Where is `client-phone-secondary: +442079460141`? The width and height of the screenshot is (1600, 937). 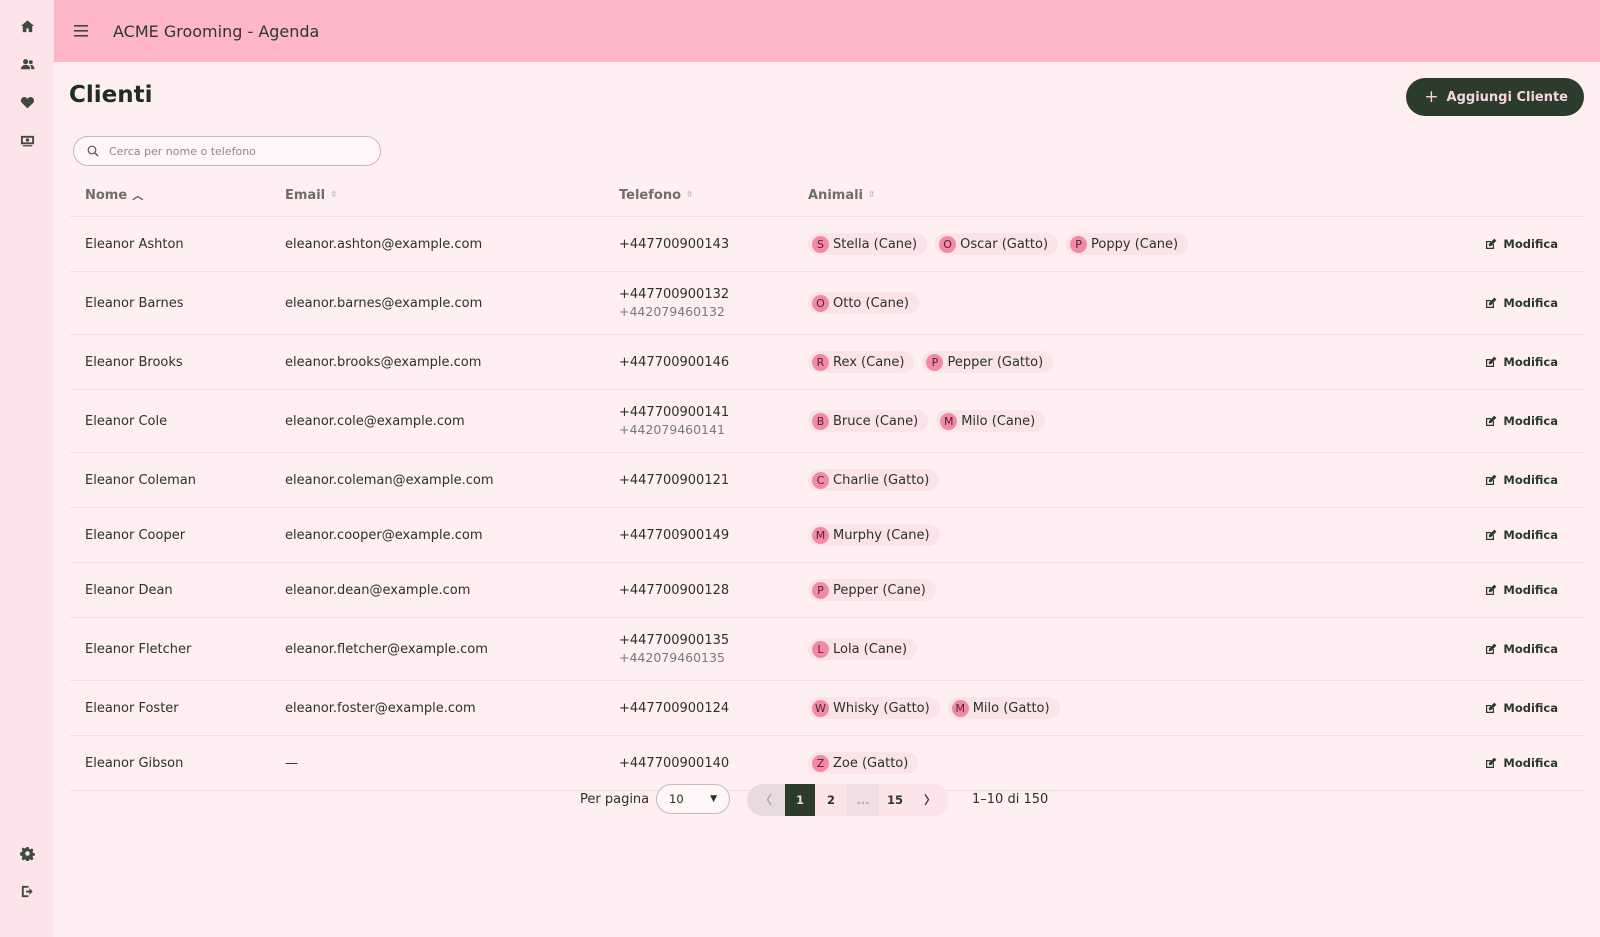
client-phone-secondary: +442079460141 is located at coordinates (672, 429).